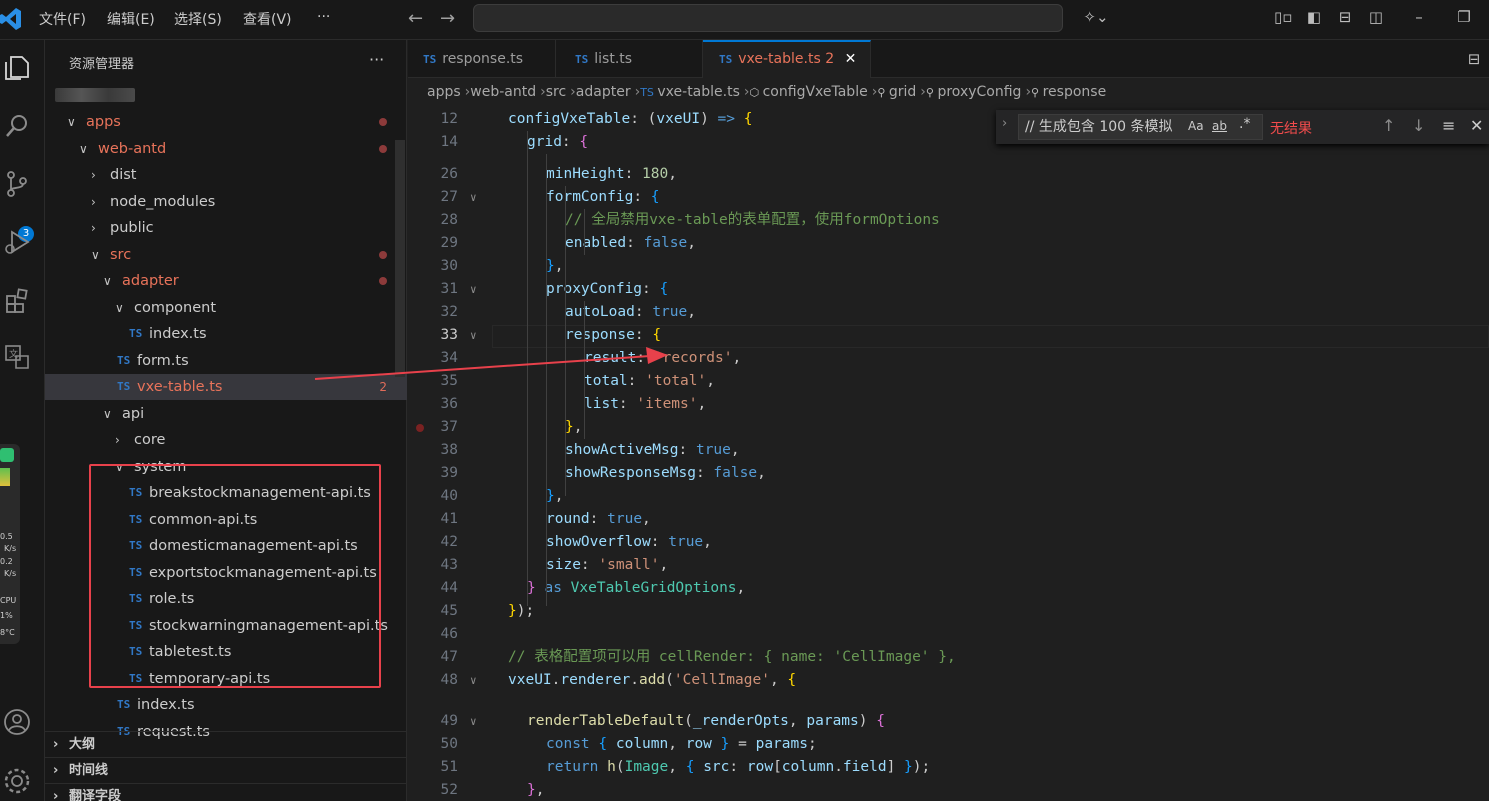 The width and height of the screenshot is (1489, 801). I want to click on tab-list: TS list.ts, so click(629, 59).